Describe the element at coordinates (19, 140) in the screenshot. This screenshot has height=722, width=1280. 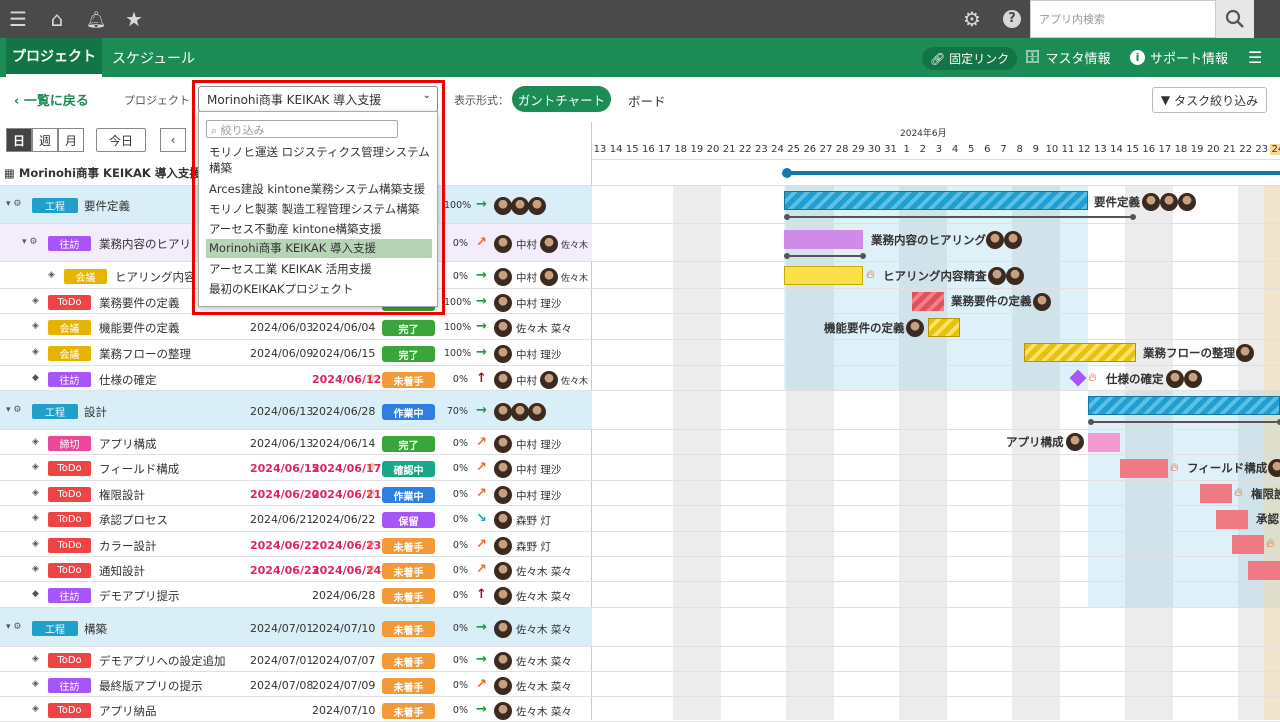
I see `day-scale-button: 日` at that location.